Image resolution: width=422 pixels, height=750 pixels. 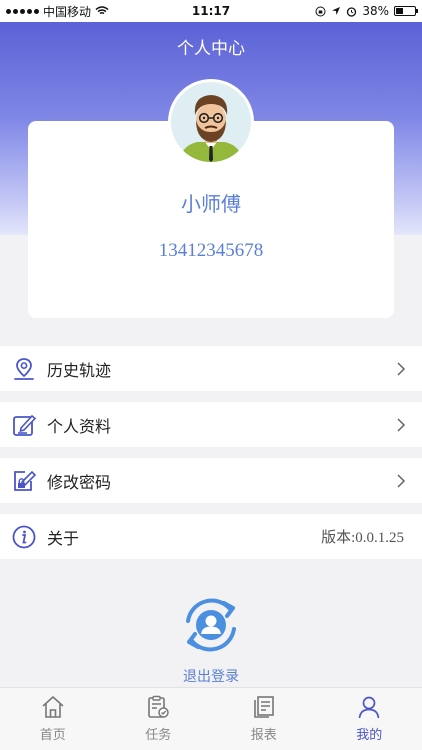 What do you see at coordinates (211, 48) in the screenshot?
I see `page-title: 个人中心` at bounding box center [211, 48].